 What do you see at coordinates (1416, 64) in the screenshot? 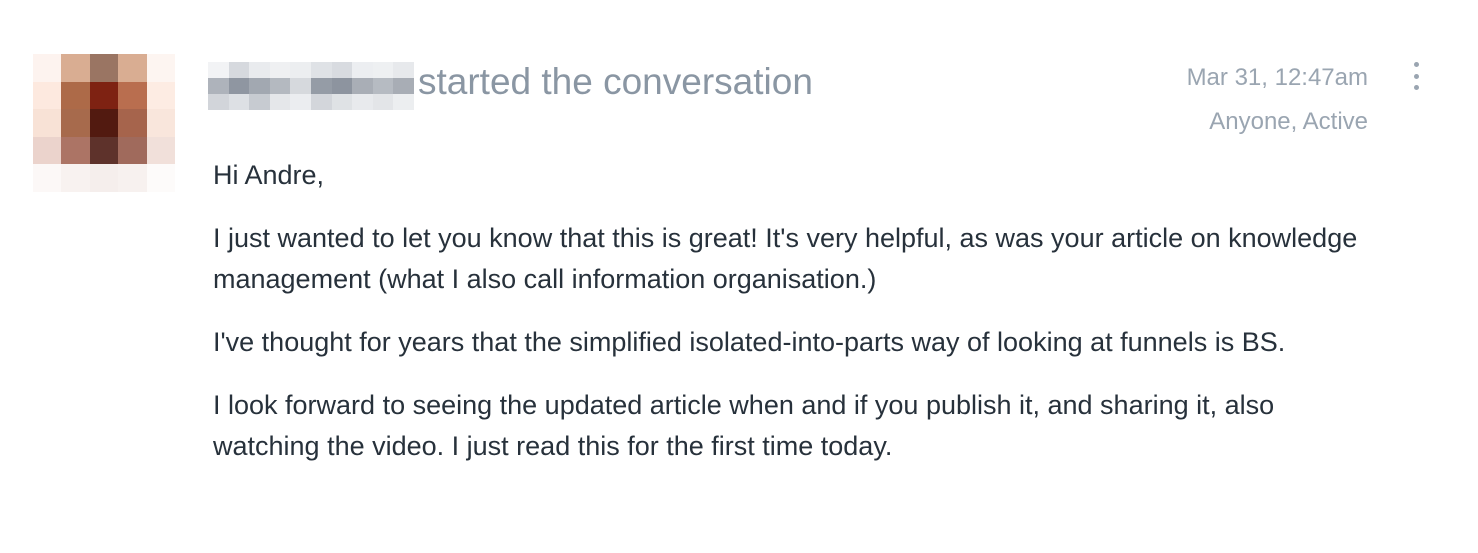
I see `vertical-ellipsis-icon` at bounding box center [1416, 64].